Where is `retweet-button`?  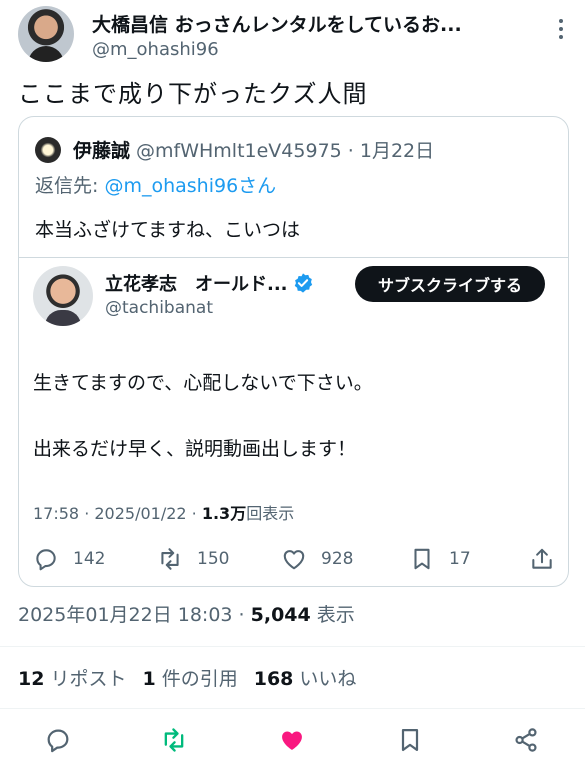 retweet-button is located at coordinates (175, 741).